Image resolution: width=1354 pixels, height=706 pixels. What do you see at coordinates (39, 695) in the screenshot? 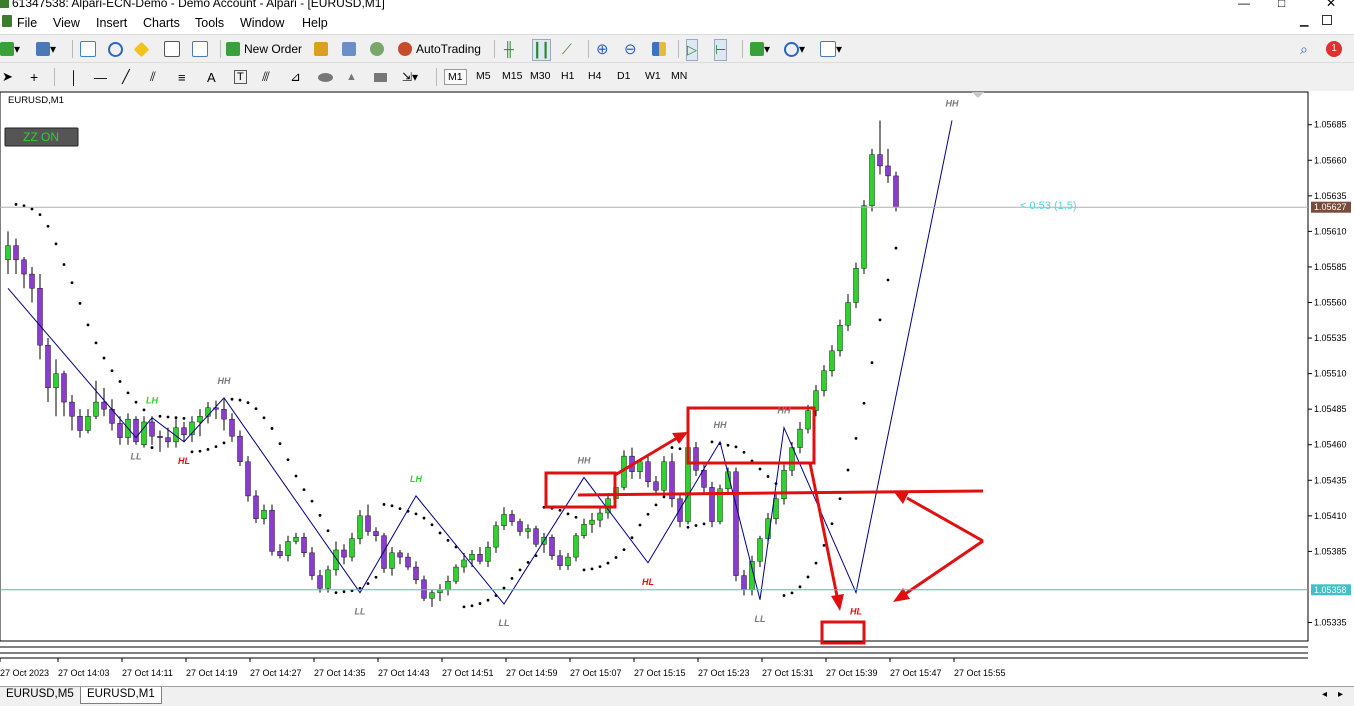
I see `tab-eurusd-m5: EURUSD,M5` at bounding box center [39, 695].